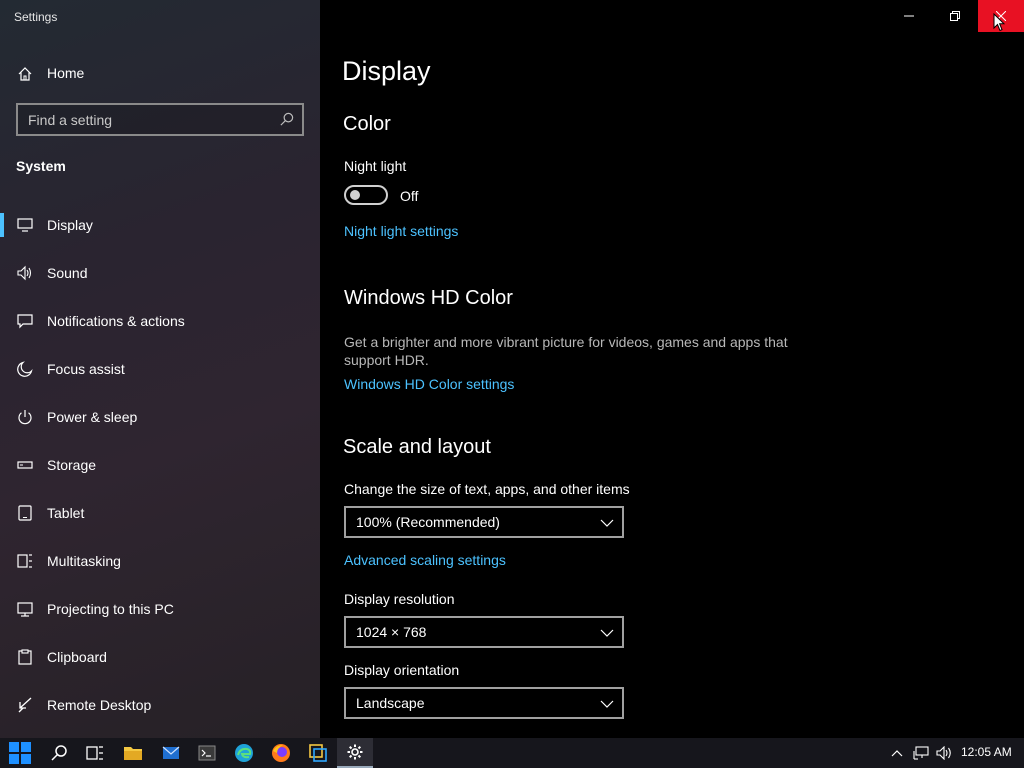  What do you see at coordinates (67, 273) in the screenshot?
I see `sidebar-item-label: Sound` at bounding box center [67, 273].